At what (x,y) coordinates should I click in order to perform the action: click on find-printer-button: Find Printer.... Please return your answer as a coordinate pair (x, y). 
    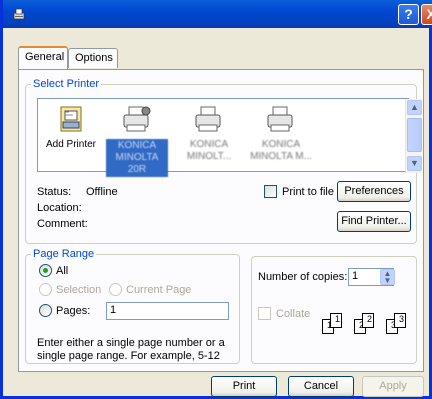
    Looking at the image, I should click on (374, 221).